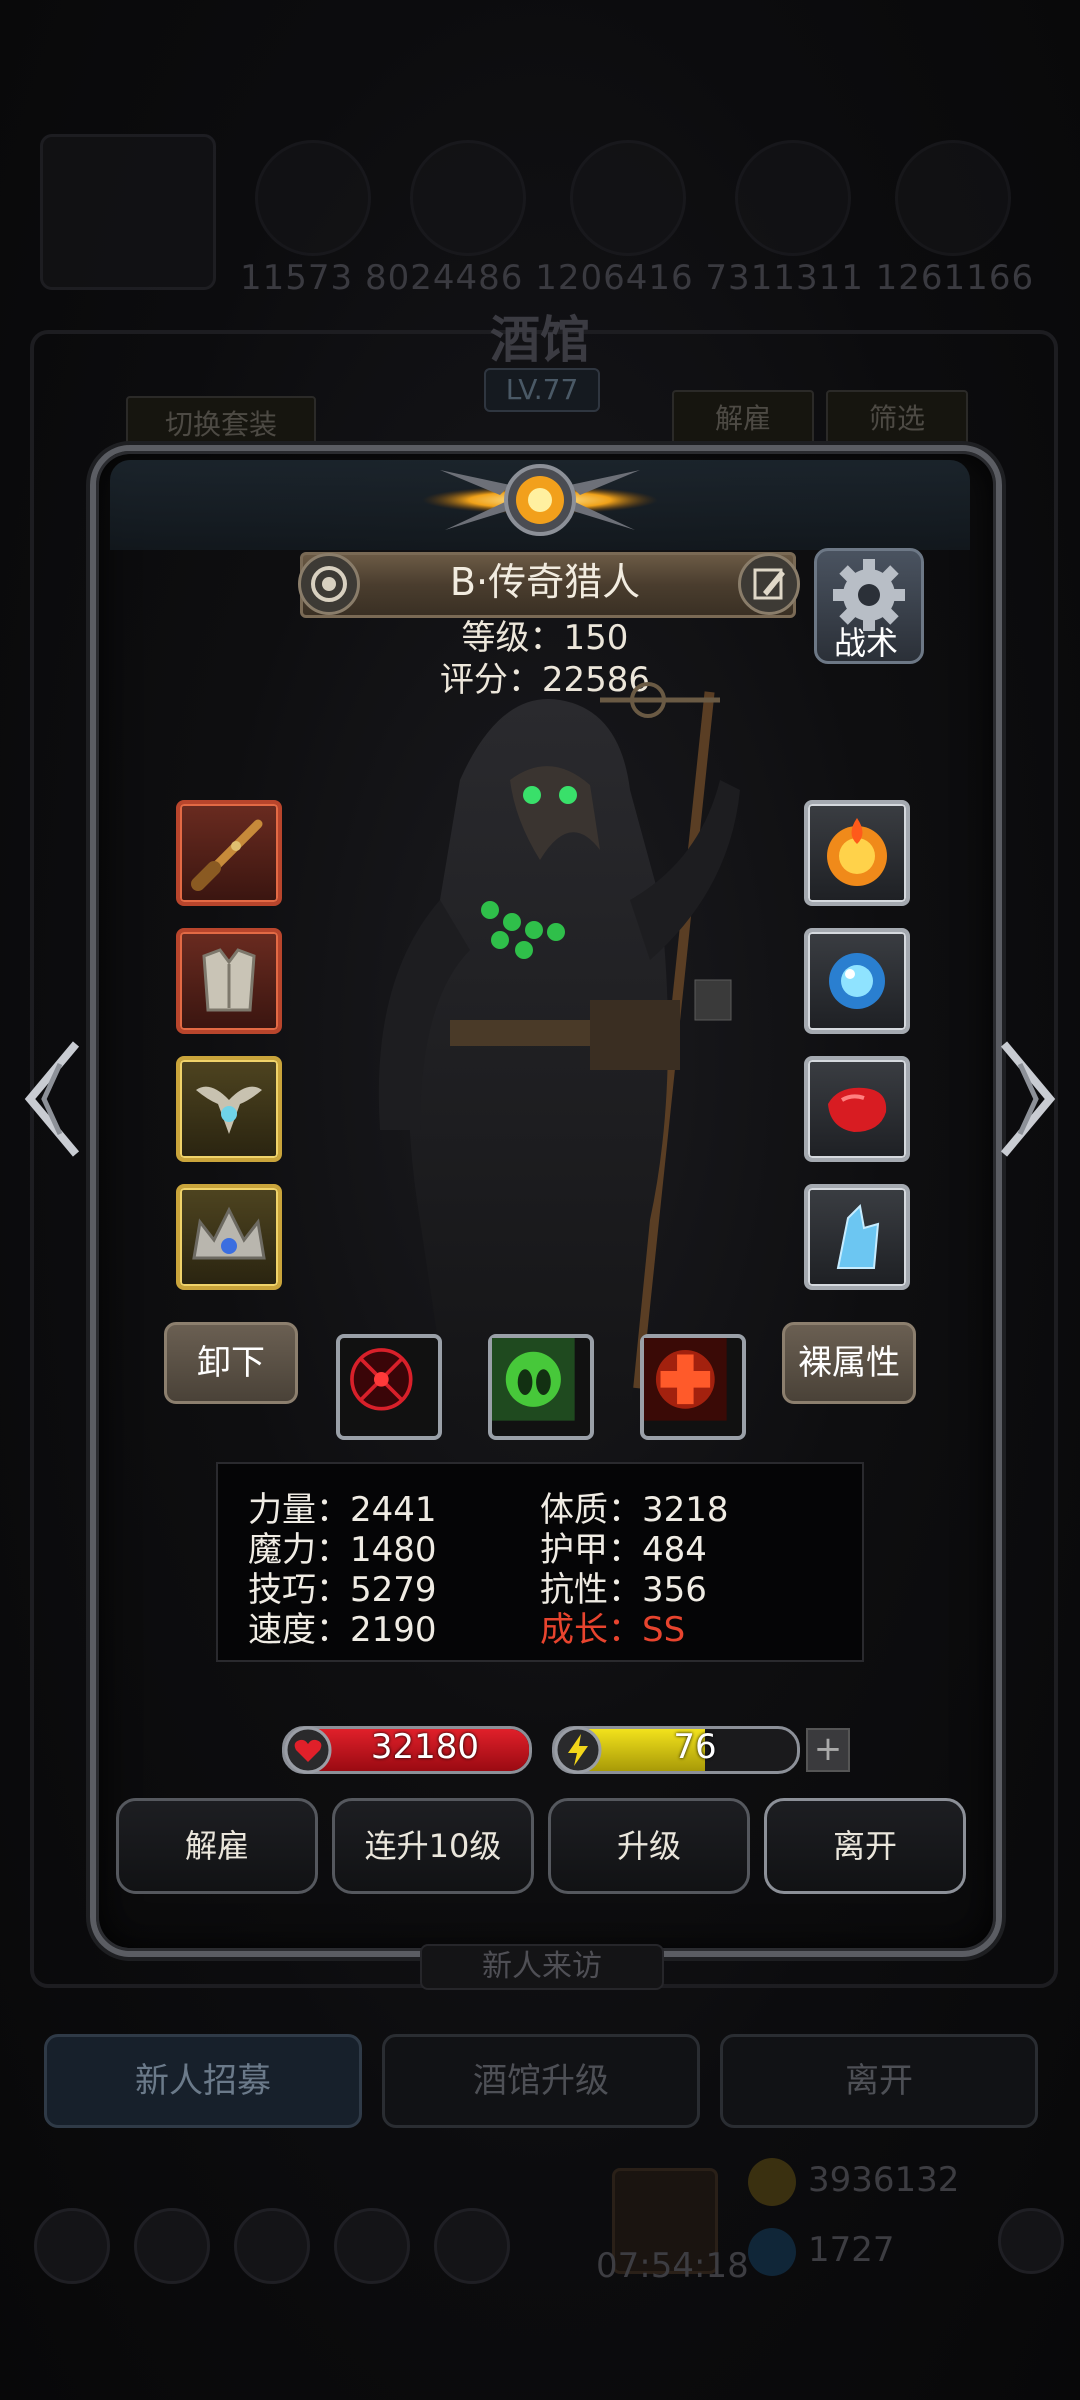 The width and height of the screenshot is (1080, 2400). I want to click on musket-icon, so click(227, 855).